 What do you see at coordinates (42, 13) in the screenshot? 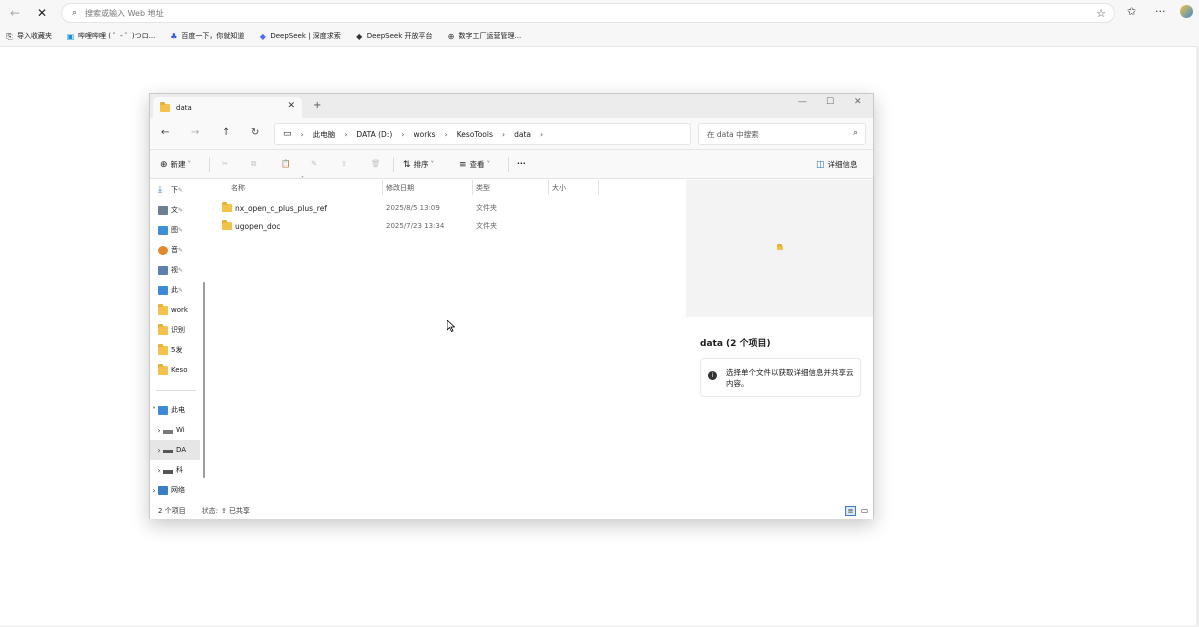
I see `stop-loading-icon: ✕` at bounding box center [42, 13].